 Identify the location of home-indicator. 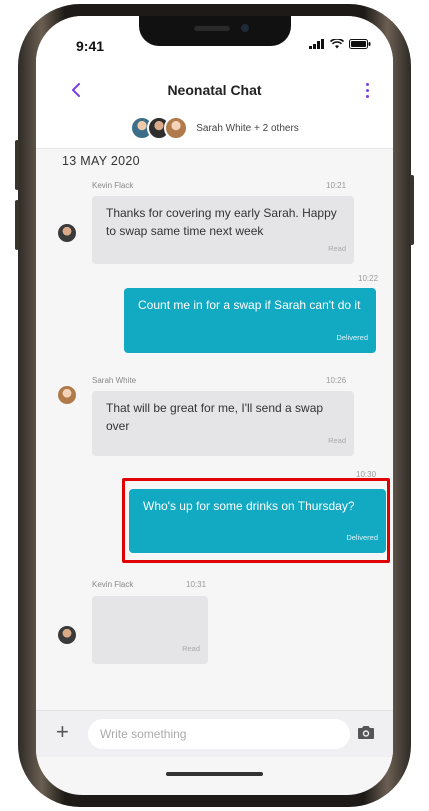
(214, 774).